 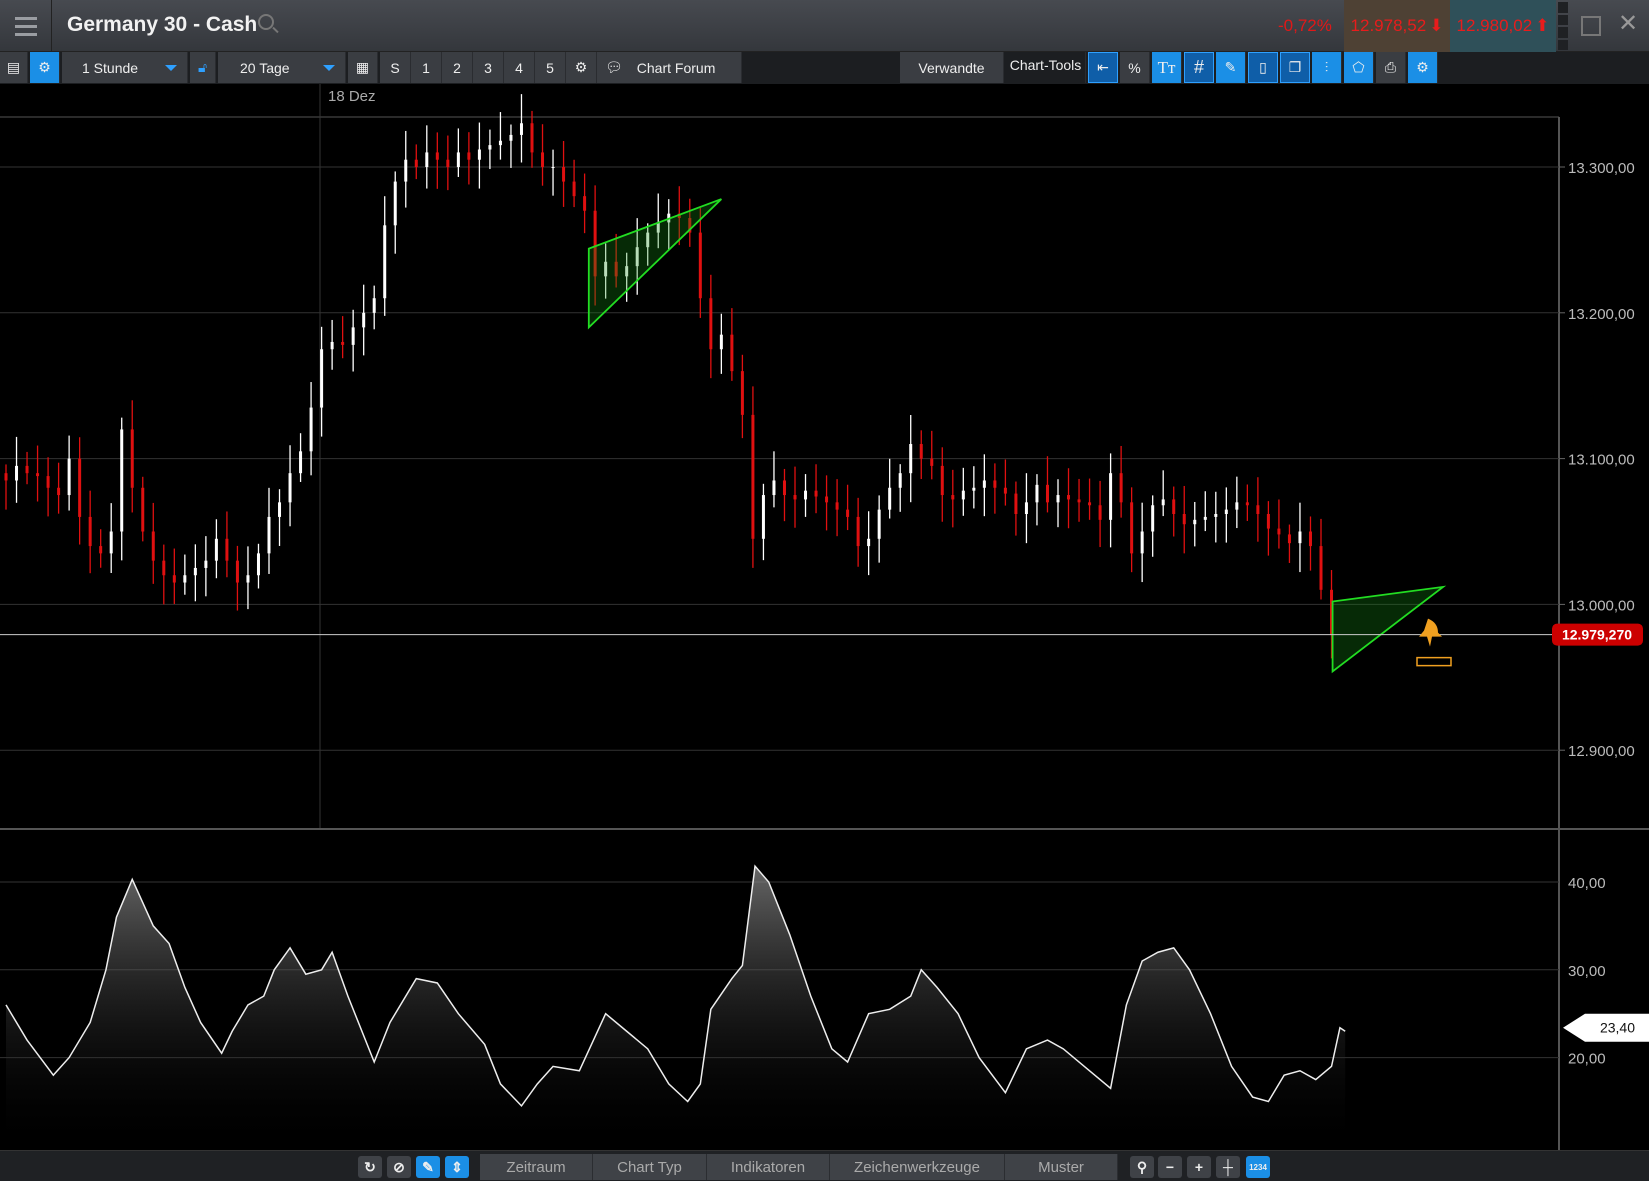 I want to click on price-tick-label: 13.300,00, so click(x=1601, y=168).